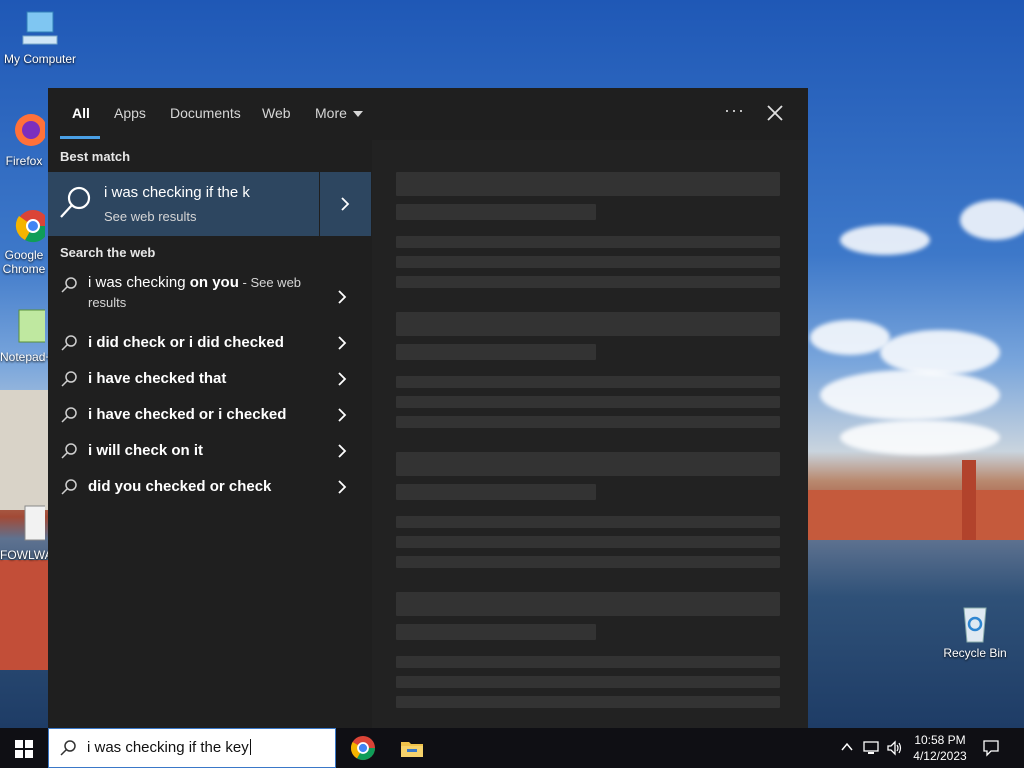 The height and width of the screenshot is (768, 1024). What do you see at coordinates (276, 113) in the screenshot?
I see `tab-web: Web` at bounding box center [276, 113].